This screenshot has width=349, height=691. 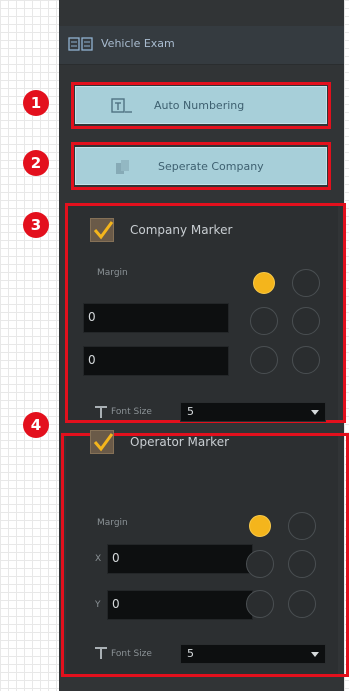 What do you see at coordinates (180, 442) in the screenshot?
I see `operator-marker-title: Operator Marker` at bounding box center [180, 442].